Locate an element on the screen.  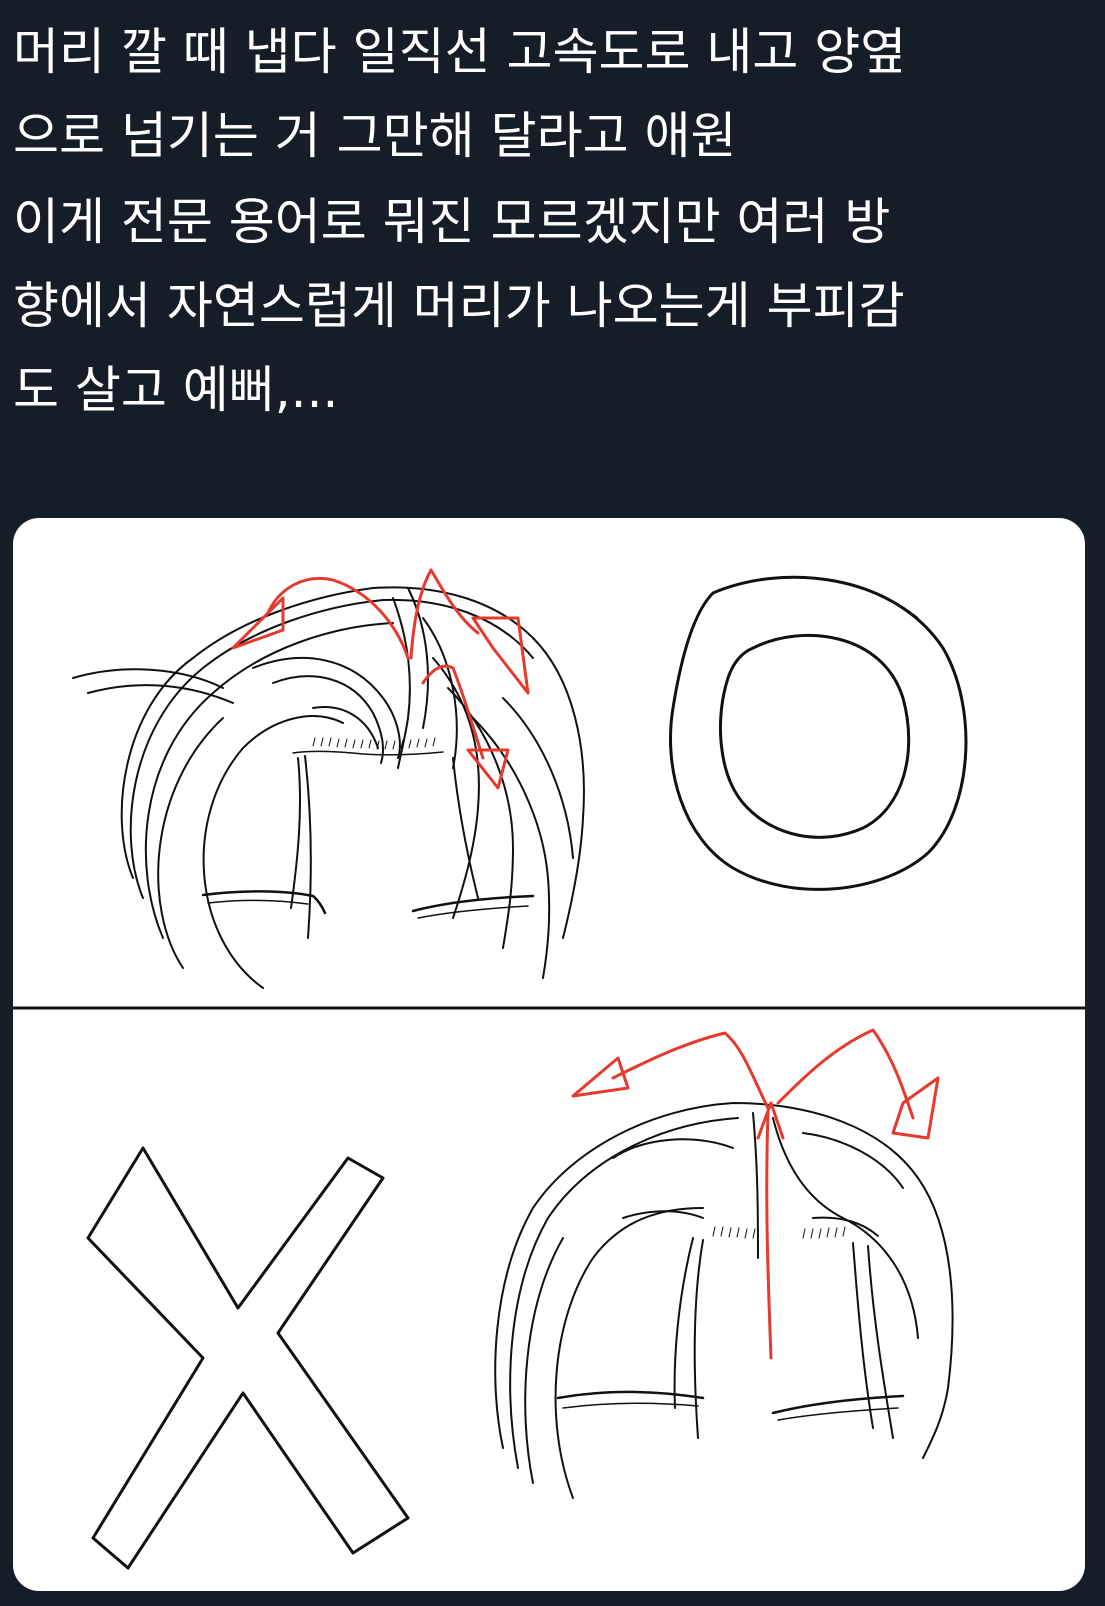
center-part-arrows is located at coordinates (755, 1194).